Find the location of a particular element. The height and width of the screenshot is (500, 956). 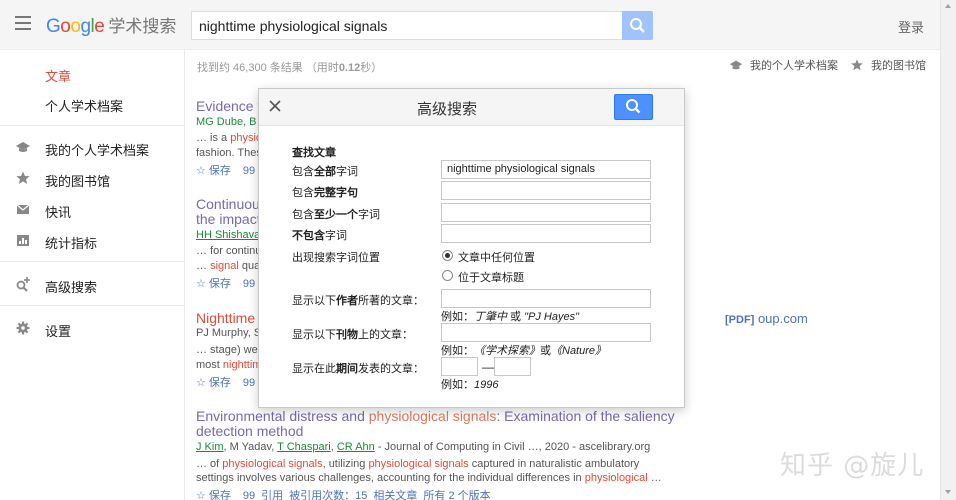

result-actions: ☆ 保存 99 引用 被引用次数：15 相关文章 所有 2 个版本 is located at coordinates (346, 493).